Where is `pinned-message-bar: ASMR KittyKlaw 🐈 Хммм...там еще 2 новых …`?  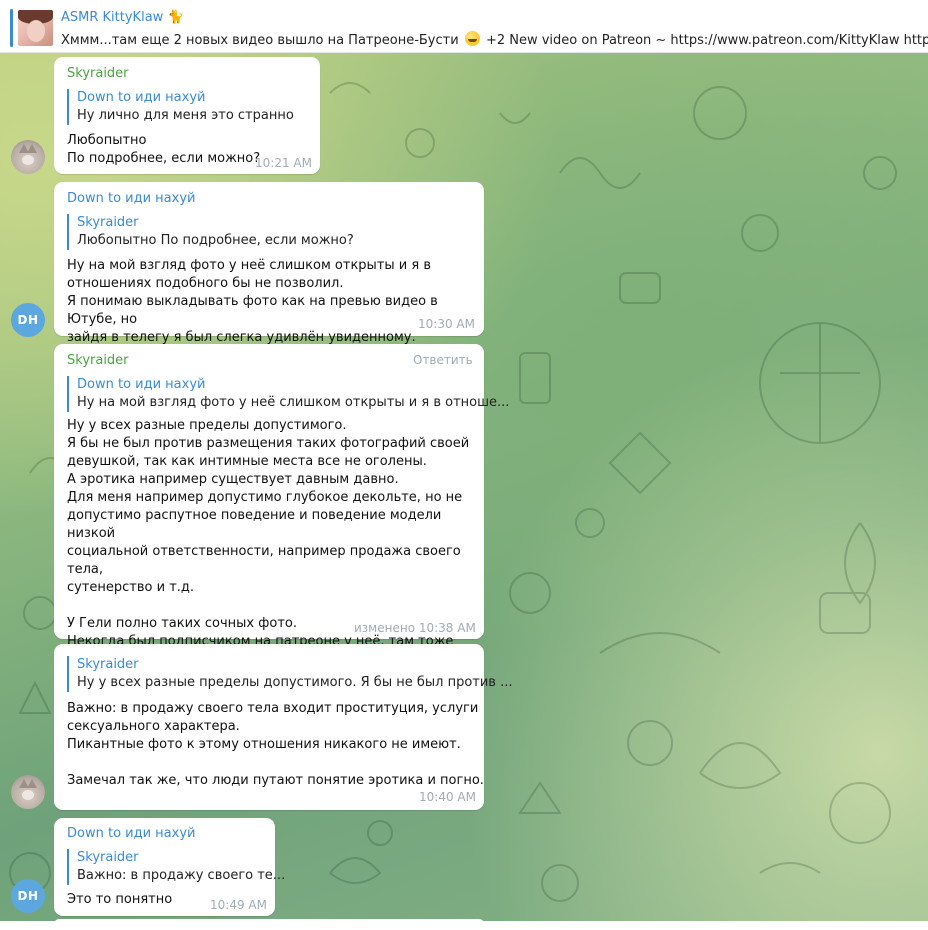 pinned-message-bar: ASMR KittyKlaw 🐈 Хммм...там еще 2 новых … is located at coordinates (464, 26).